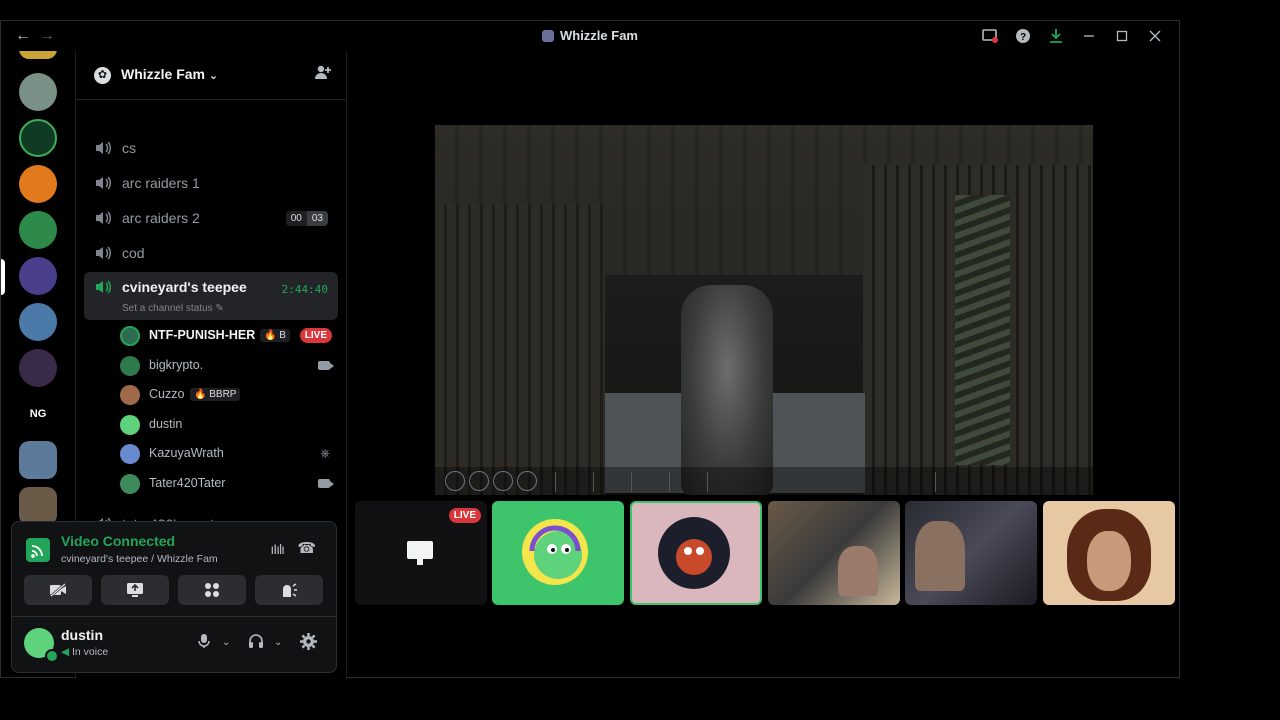 This screenshot has width=1280, height=720. What do you see at coordinates (38, 368) in the screenshot?
I see `server-icon-purple` at bounding box center [38, 368].